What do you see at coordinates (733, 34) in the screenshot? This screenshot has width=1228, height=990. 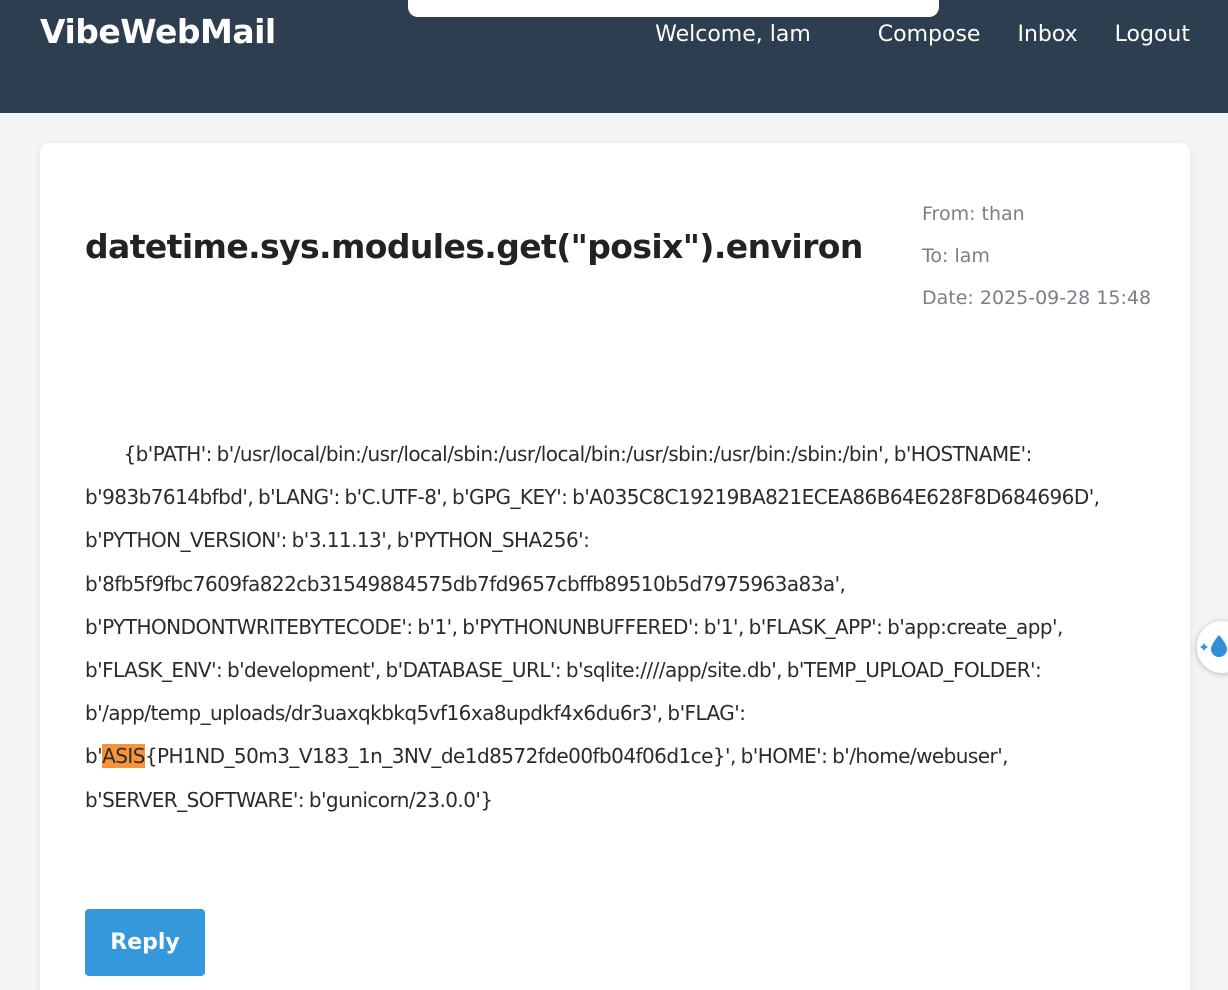 I see `welcome-text: Welcome, lam` at bounding box center [733, 34].